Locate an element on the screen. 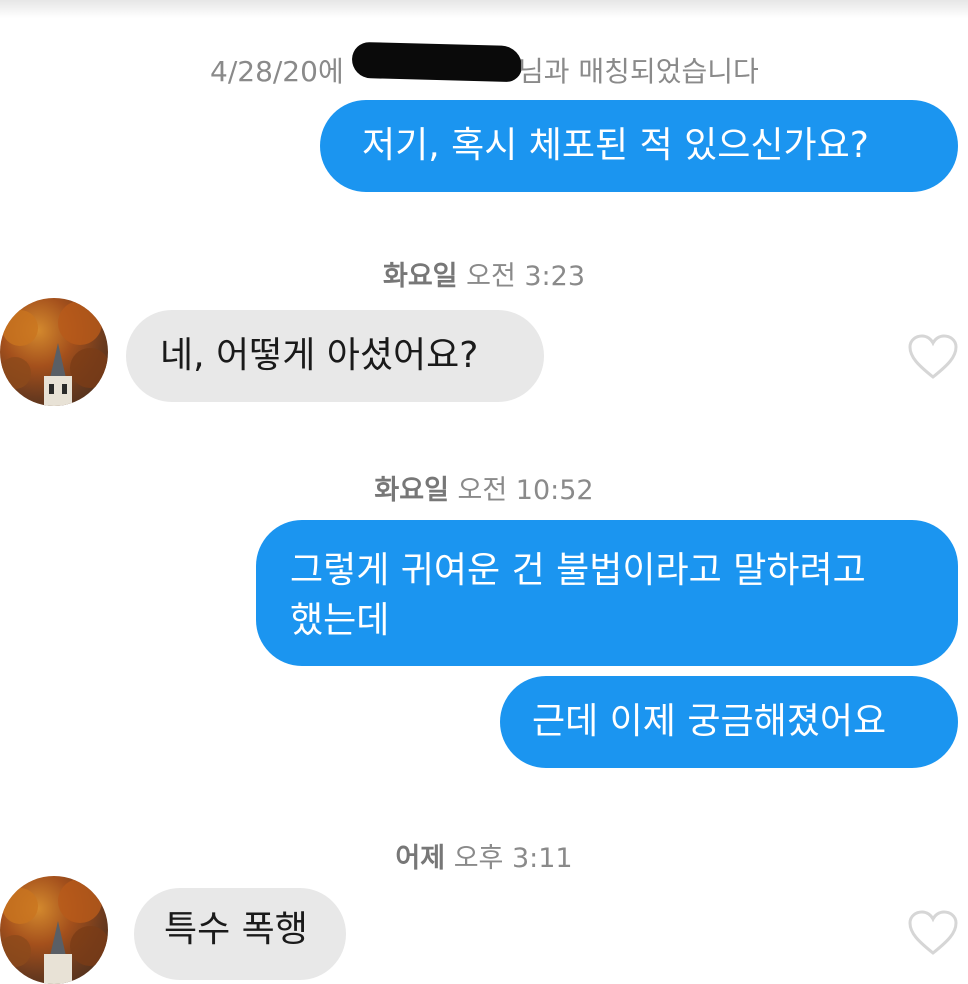  sent-message-bubble: 근데 이제 궁금해졌어요 is located at coordinates (729, 722).